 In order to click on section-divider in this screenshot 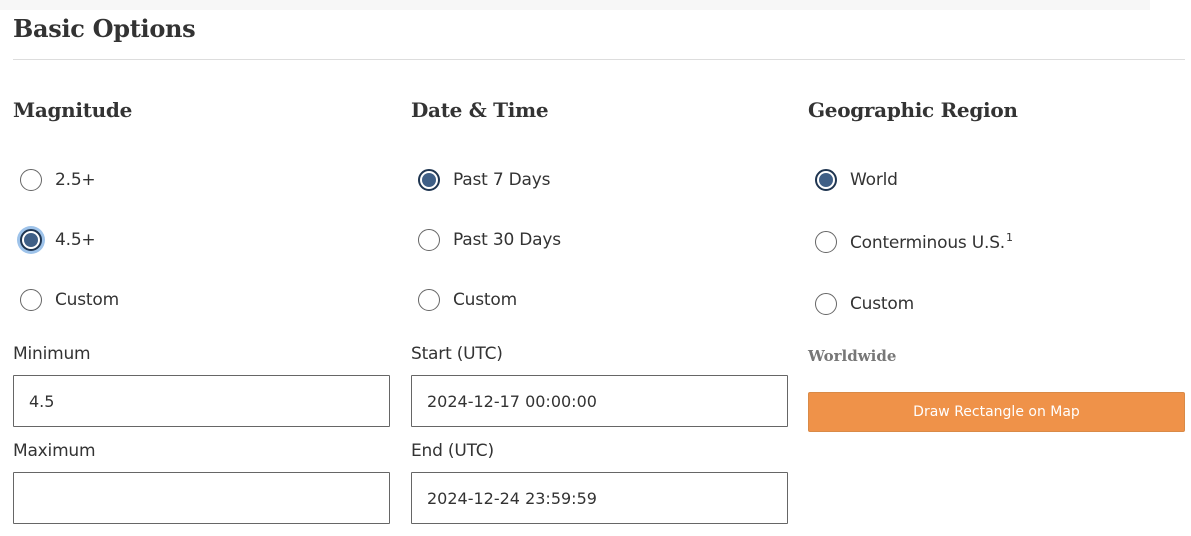, I will do `click(599, 59)`.